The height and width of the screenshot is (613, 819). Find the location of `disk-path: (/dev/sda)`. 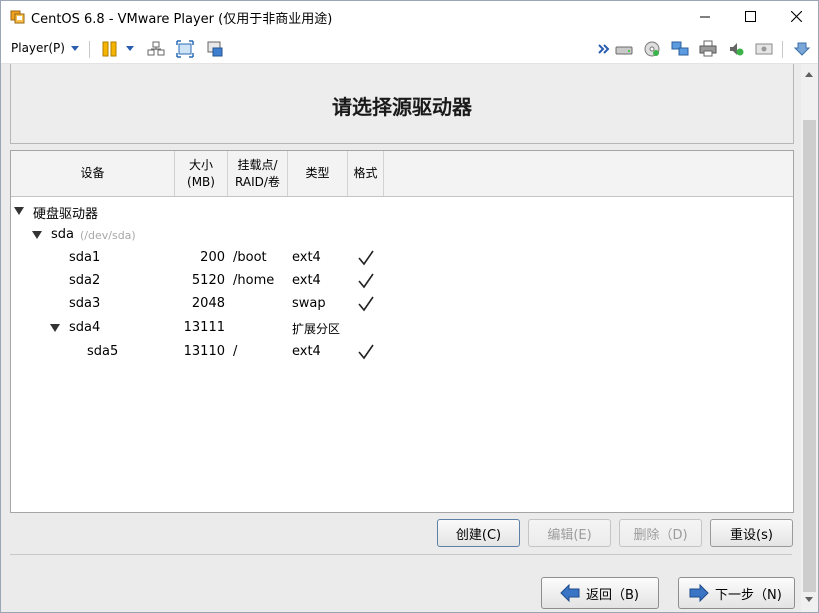

disk-path: (/dev/sda) is located at coordinates (108, 235).